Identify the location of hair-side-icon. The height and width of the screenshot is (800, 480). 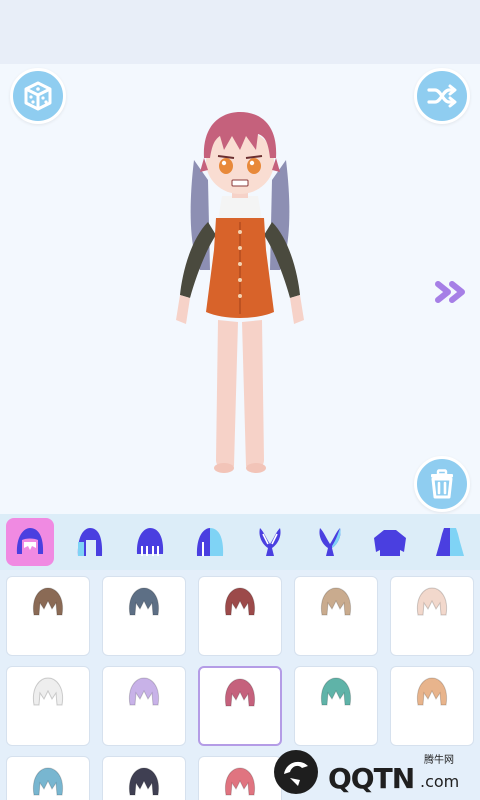
(90, 542).